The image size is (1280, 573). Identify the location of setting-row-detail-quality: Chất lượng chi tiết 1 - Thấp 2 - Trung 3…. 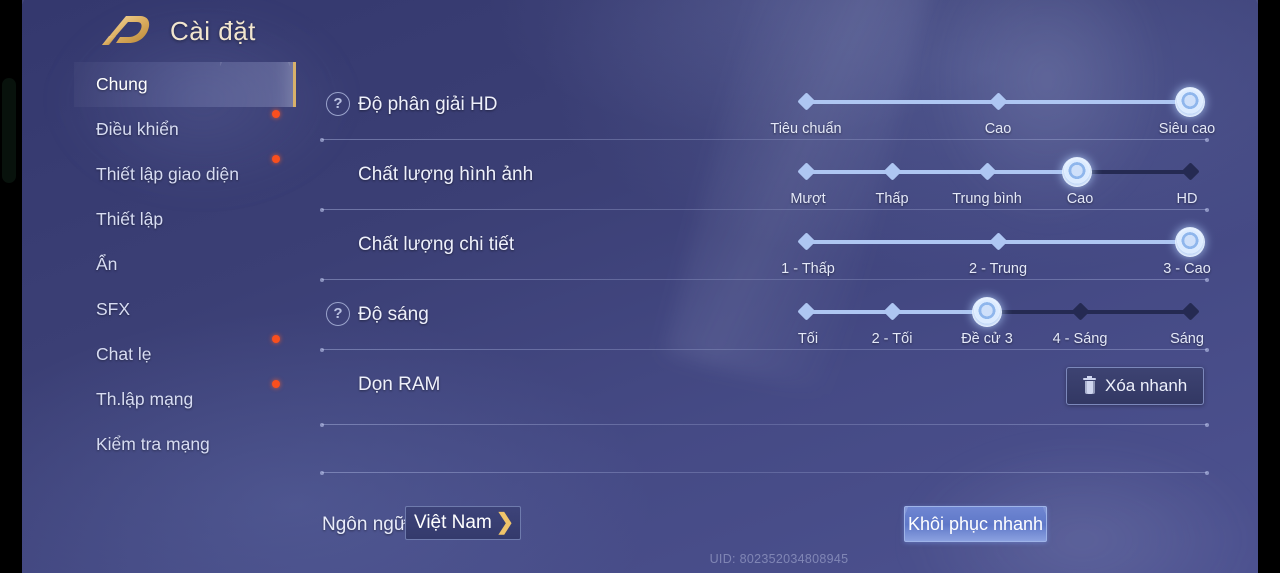
(755, 242).